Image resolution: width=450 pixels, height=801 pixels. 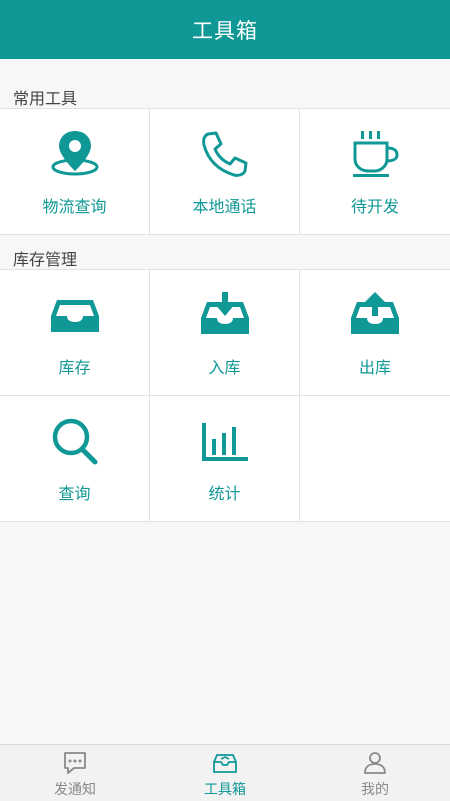 I want to click on tab-notifications: 发通知, so click(x=75, y=773).